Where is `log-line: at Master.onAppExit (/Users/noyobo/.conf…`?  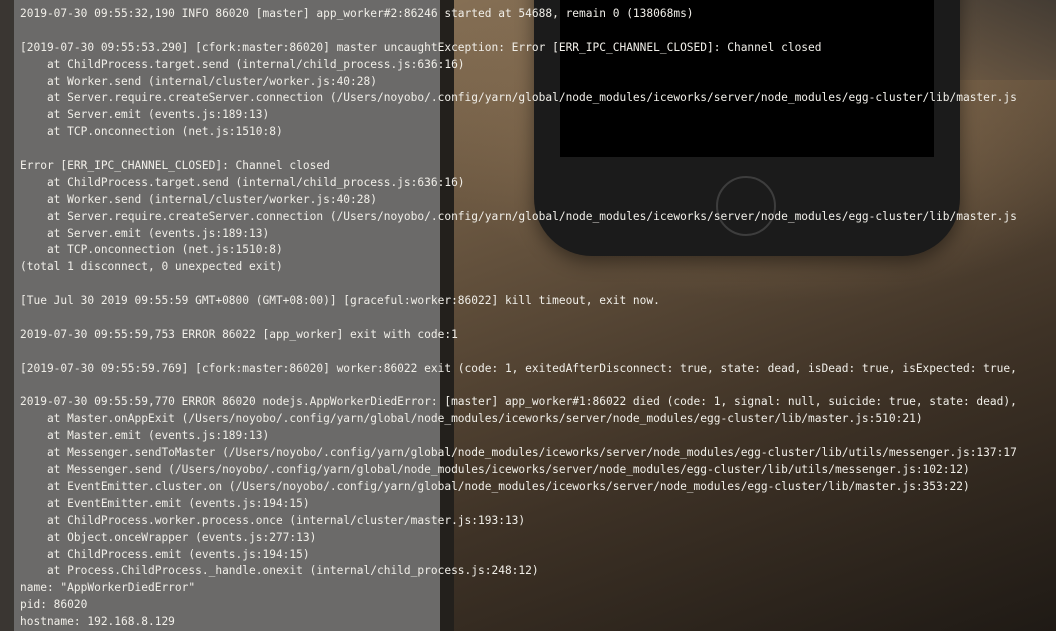
log-line: at Master.onAppExit (/Users/noyobo/.conf… is located at coordinates (471, 419).